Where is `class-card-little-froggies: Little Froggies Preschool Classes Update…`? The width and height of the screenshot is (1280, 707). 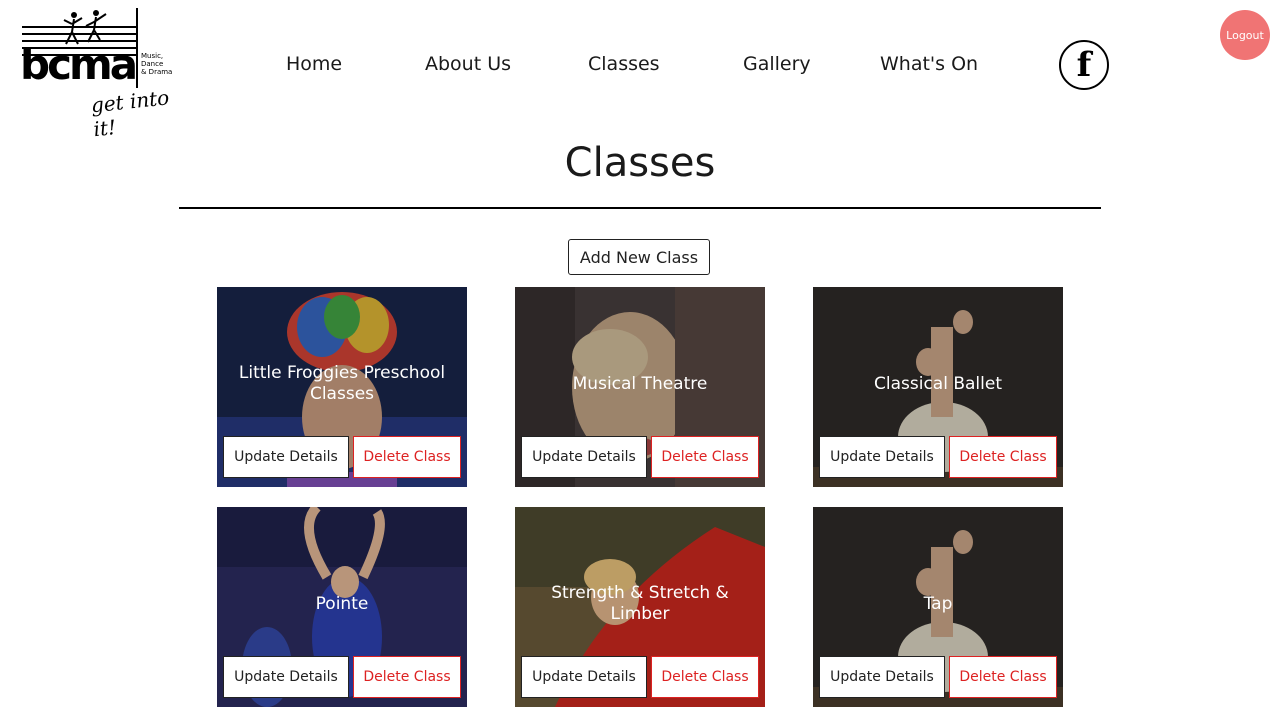
class-card-little-froggies: Little Froggies Preschool Classes Update… is located at coordinates (342, 387).